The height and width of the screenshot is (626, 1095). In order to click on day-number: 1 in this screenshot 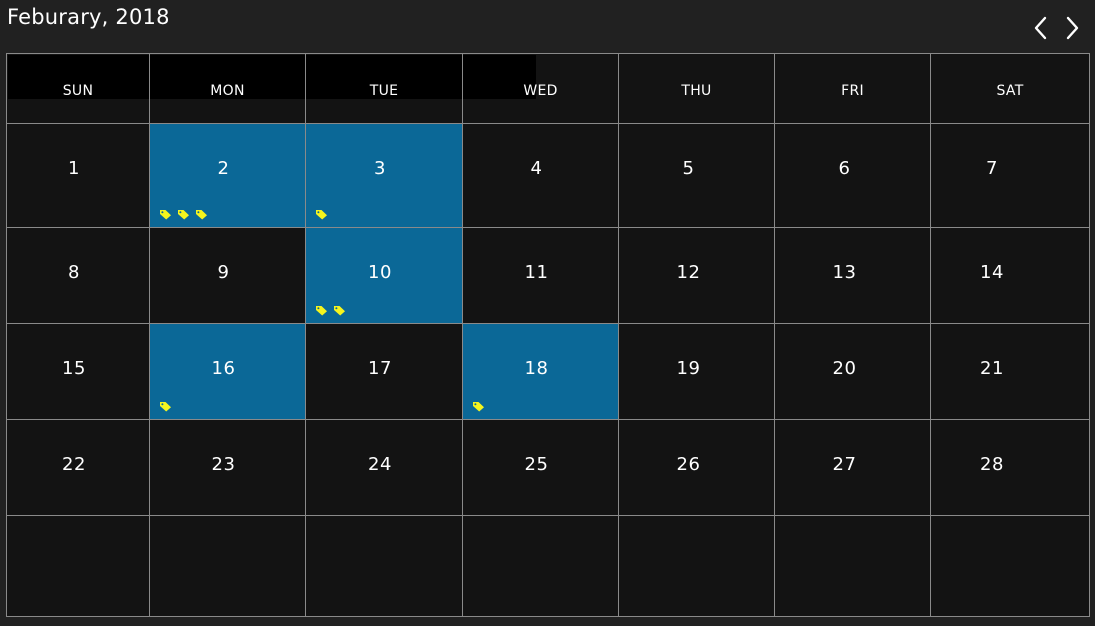, I will do `click(74, 168)`.